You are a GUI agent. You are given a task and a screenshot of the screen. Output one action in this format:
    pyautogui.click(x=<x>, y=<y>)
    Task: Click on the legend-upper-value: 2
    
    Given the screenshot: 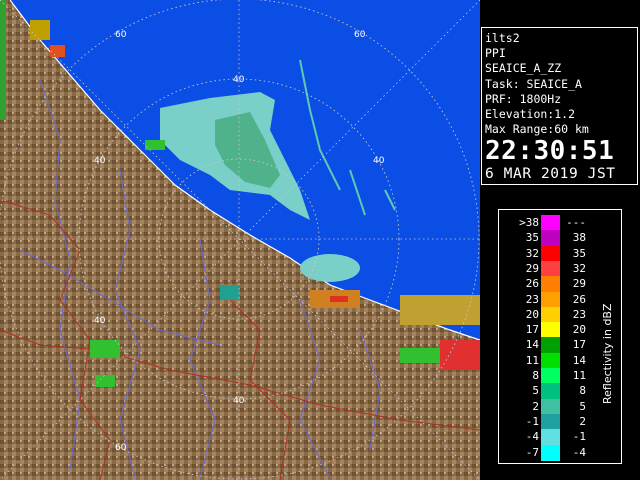 What is the action you would take?
    pyautogui.click(x=582, y=421)
    